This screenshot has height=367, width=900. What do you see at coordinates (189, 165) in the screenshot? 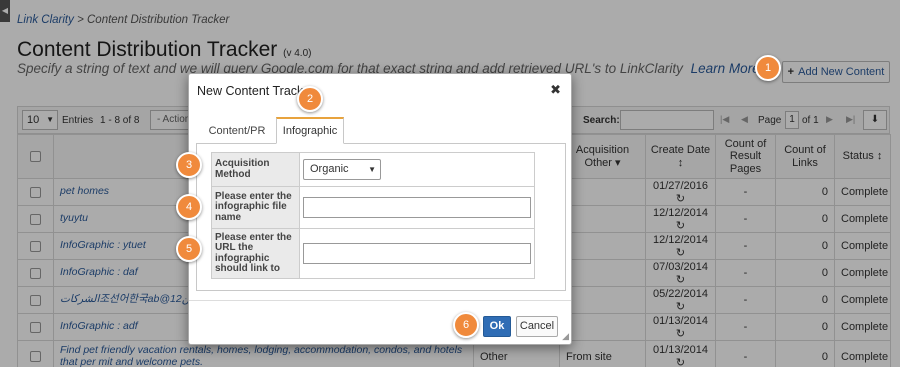
I see `step-badge-3: 3` at bounding box center [189, 165].